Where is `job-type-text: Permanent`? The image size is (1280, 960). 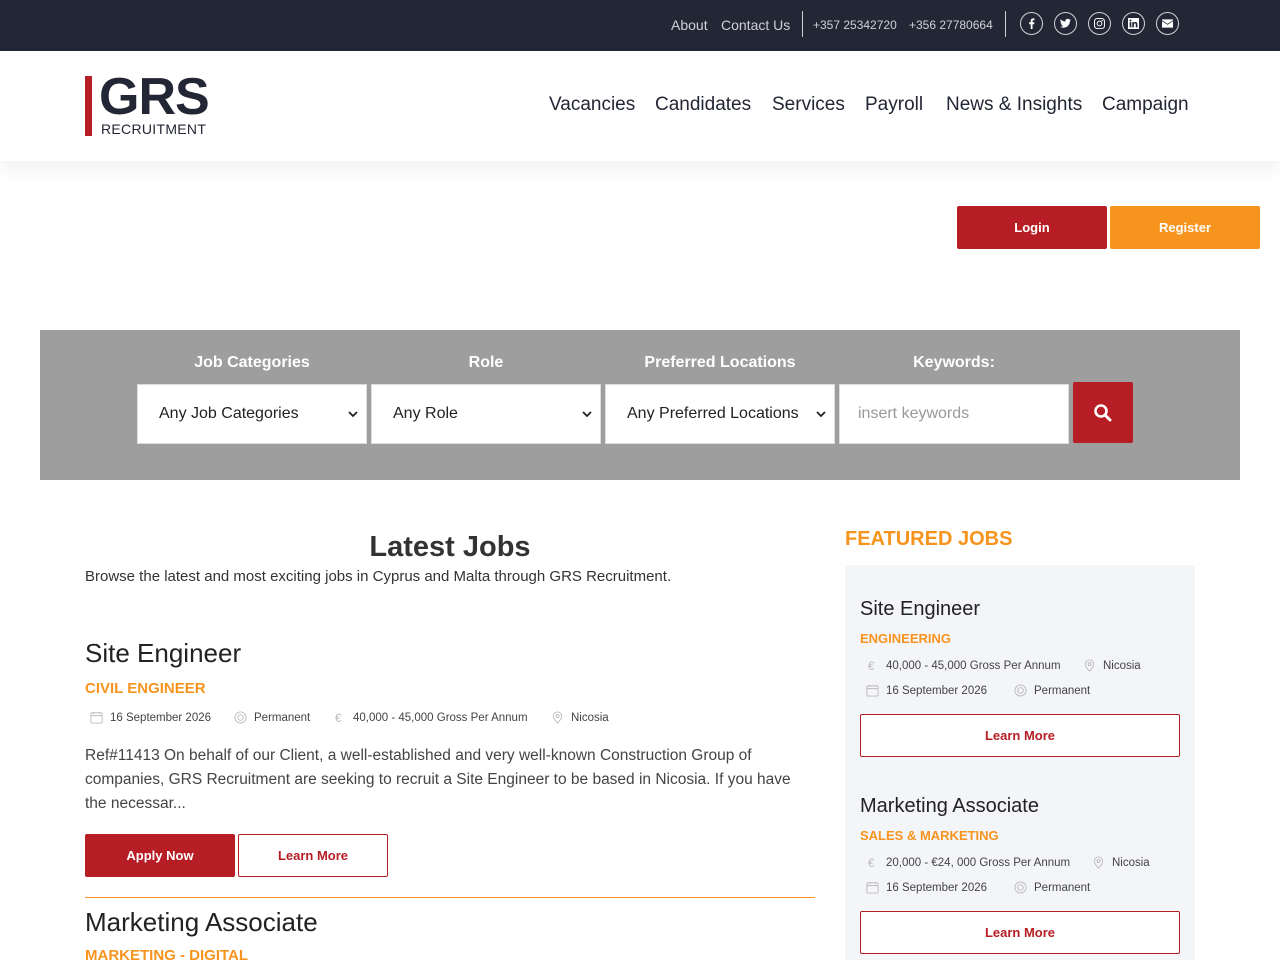
job-type-text: Permanent is located at coordinates (282, 717).